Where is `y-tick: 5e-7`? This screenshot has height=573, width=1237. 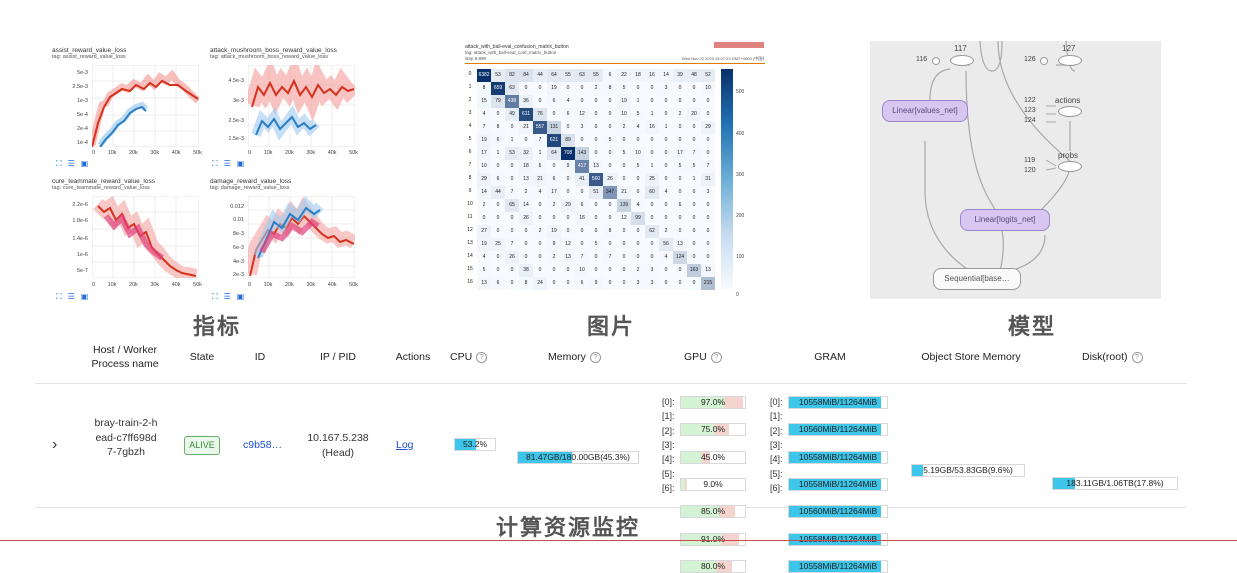
y-tick: 5e-7 is located at coordinates (82, 271).